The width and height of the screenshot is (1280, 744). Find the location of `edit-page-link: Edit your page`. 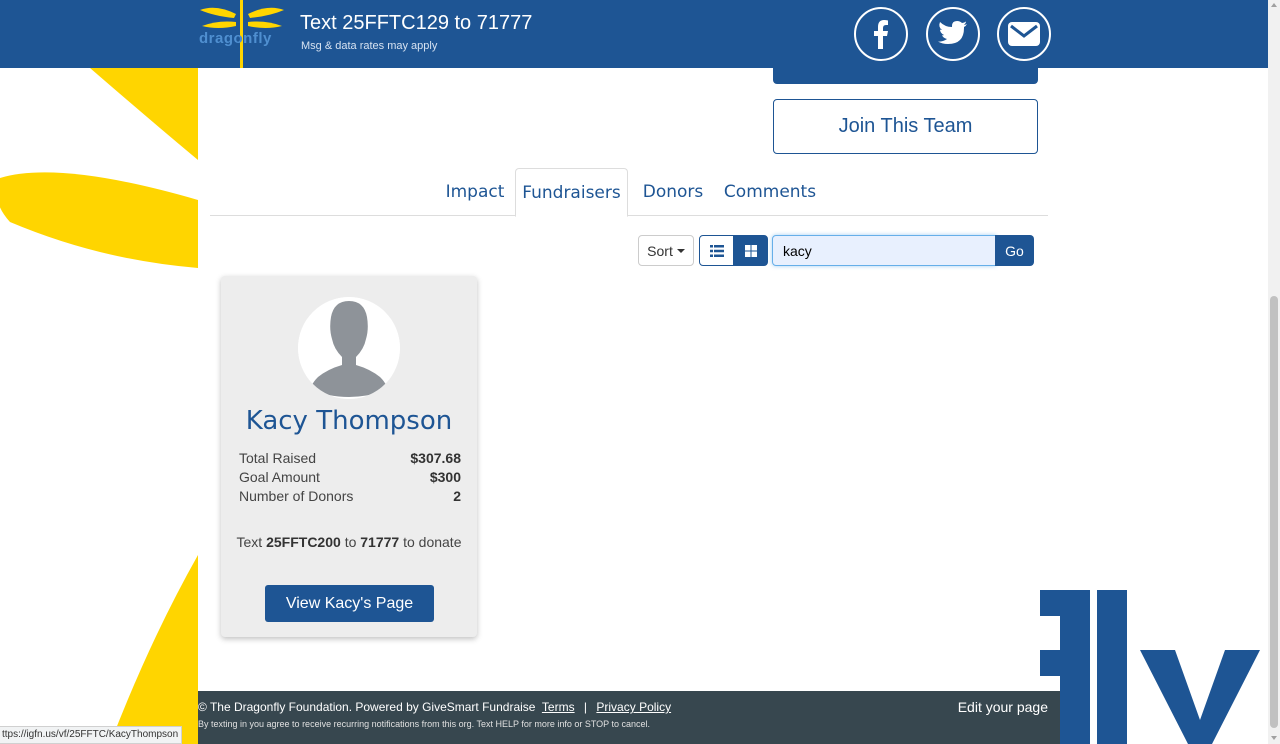

edit-page-link: Edit your page is located at coordinates (1003, 707).